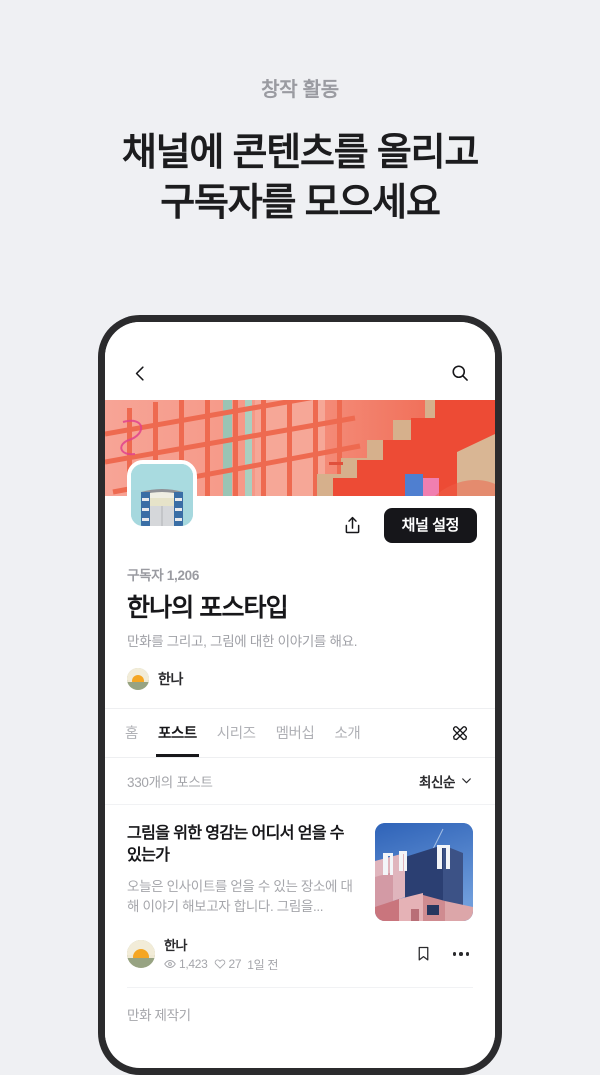 This screenshot has height=1075, width=600. I want to click on chevron-left-icon, so click(140, 373).